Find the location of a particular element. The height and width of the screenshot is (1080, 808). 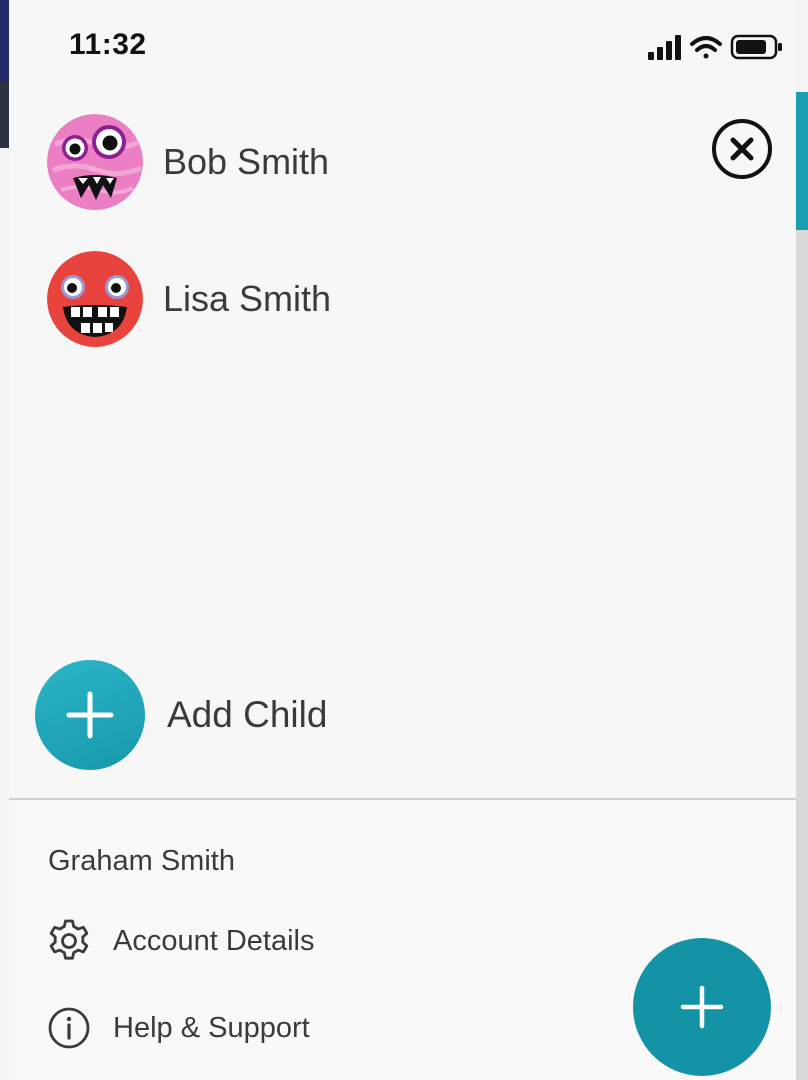

floating-add-button is located at coordinates (702, 1007).